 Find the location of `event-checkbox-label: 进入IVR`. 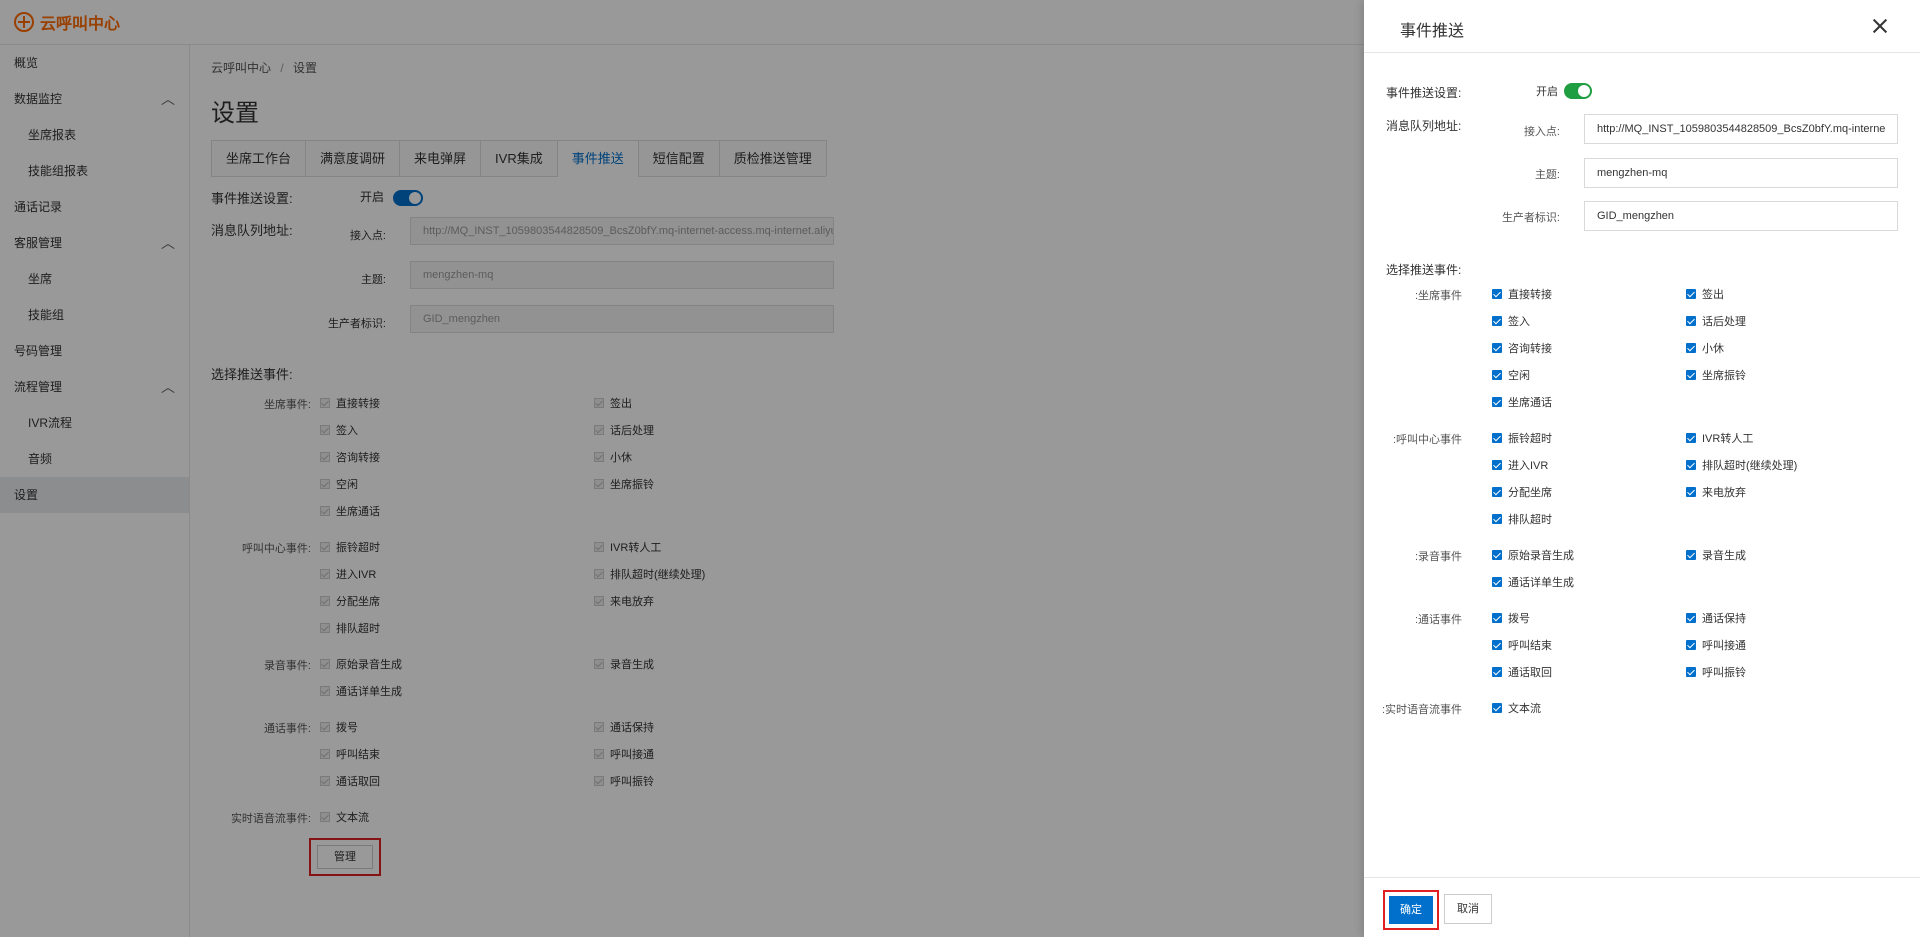

event-checkbox-label: 进入IVR is located at coordinates (1528, 466).